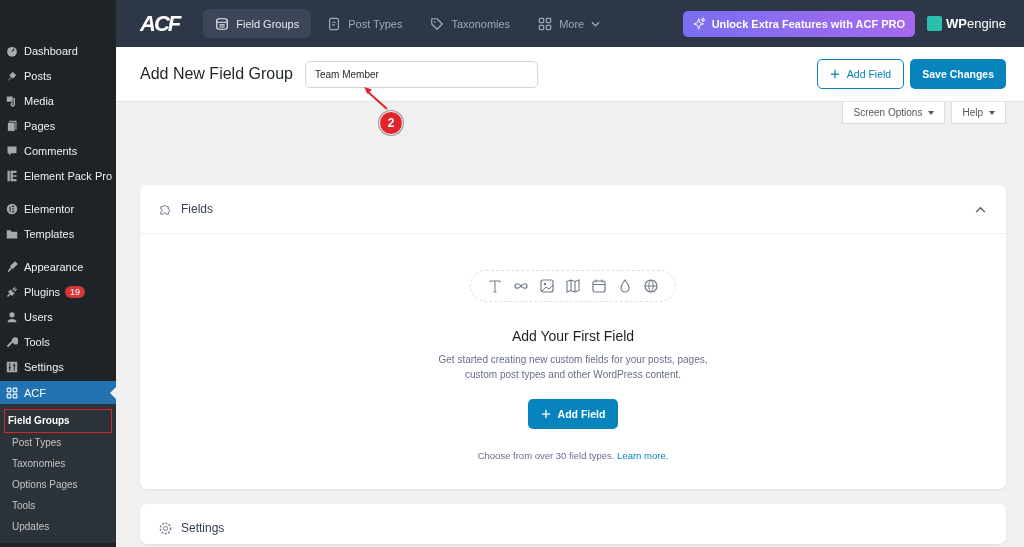 The image size is (1024, 547). What do you see at coordinates (58, 526) in the screenshot?
I see `submenu-item: Updates` at bounding box center [58, 526].